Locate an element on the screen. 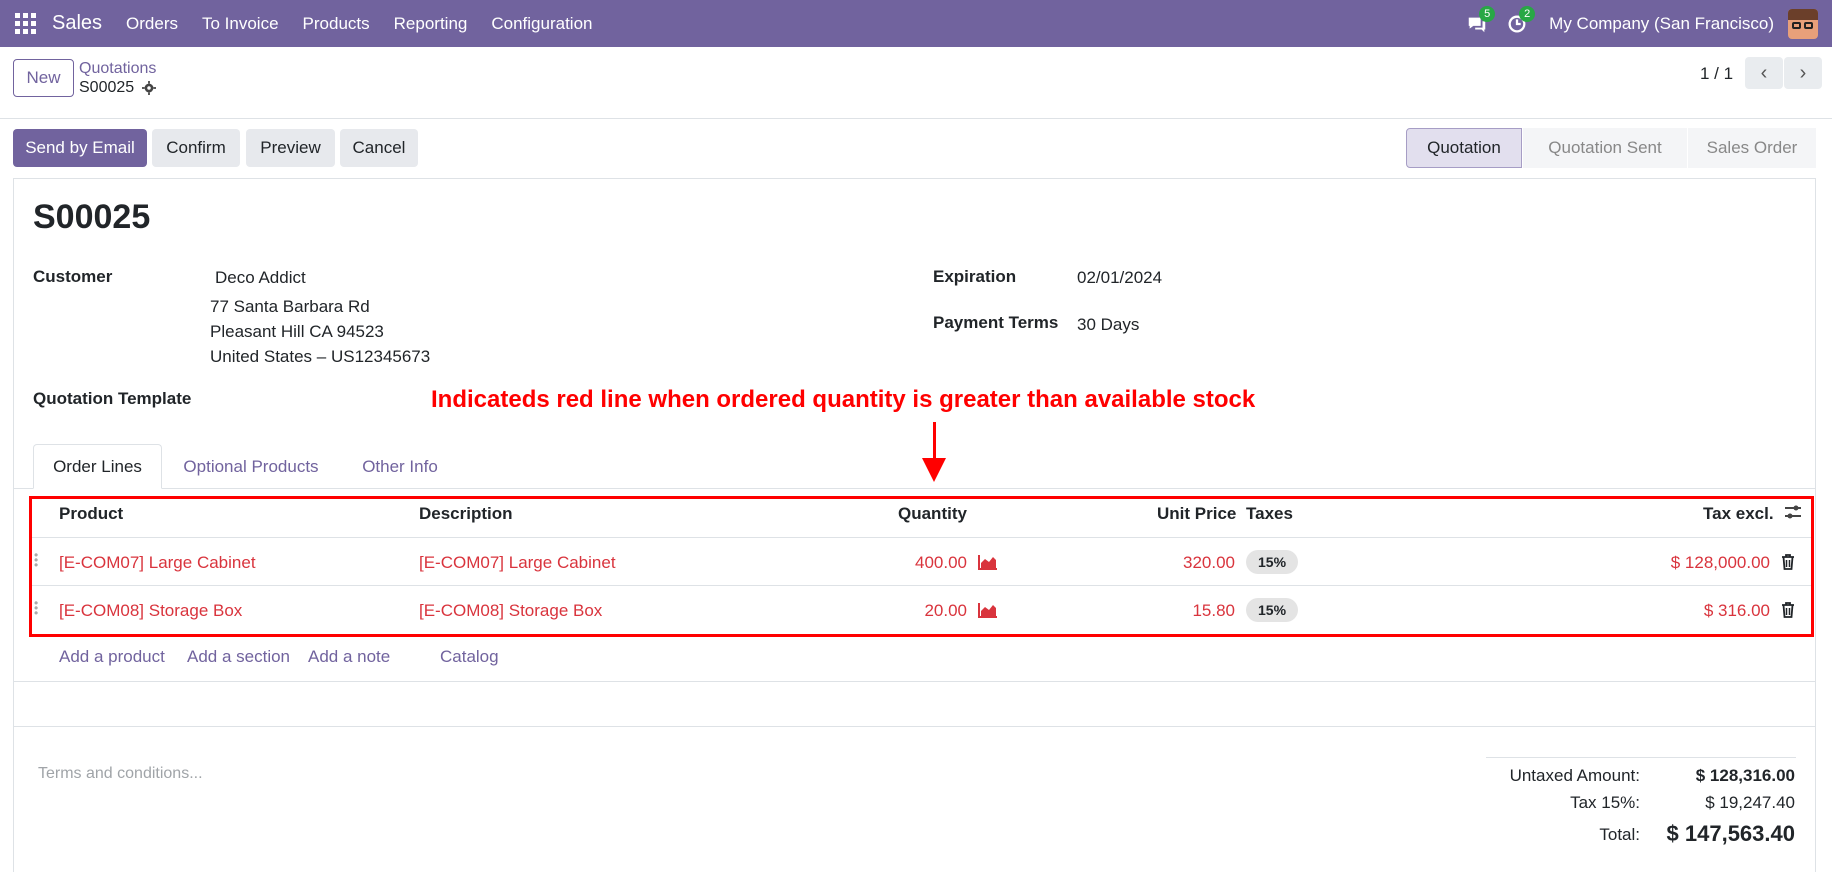  app-name: Sales is located at coordinates (77, 23).